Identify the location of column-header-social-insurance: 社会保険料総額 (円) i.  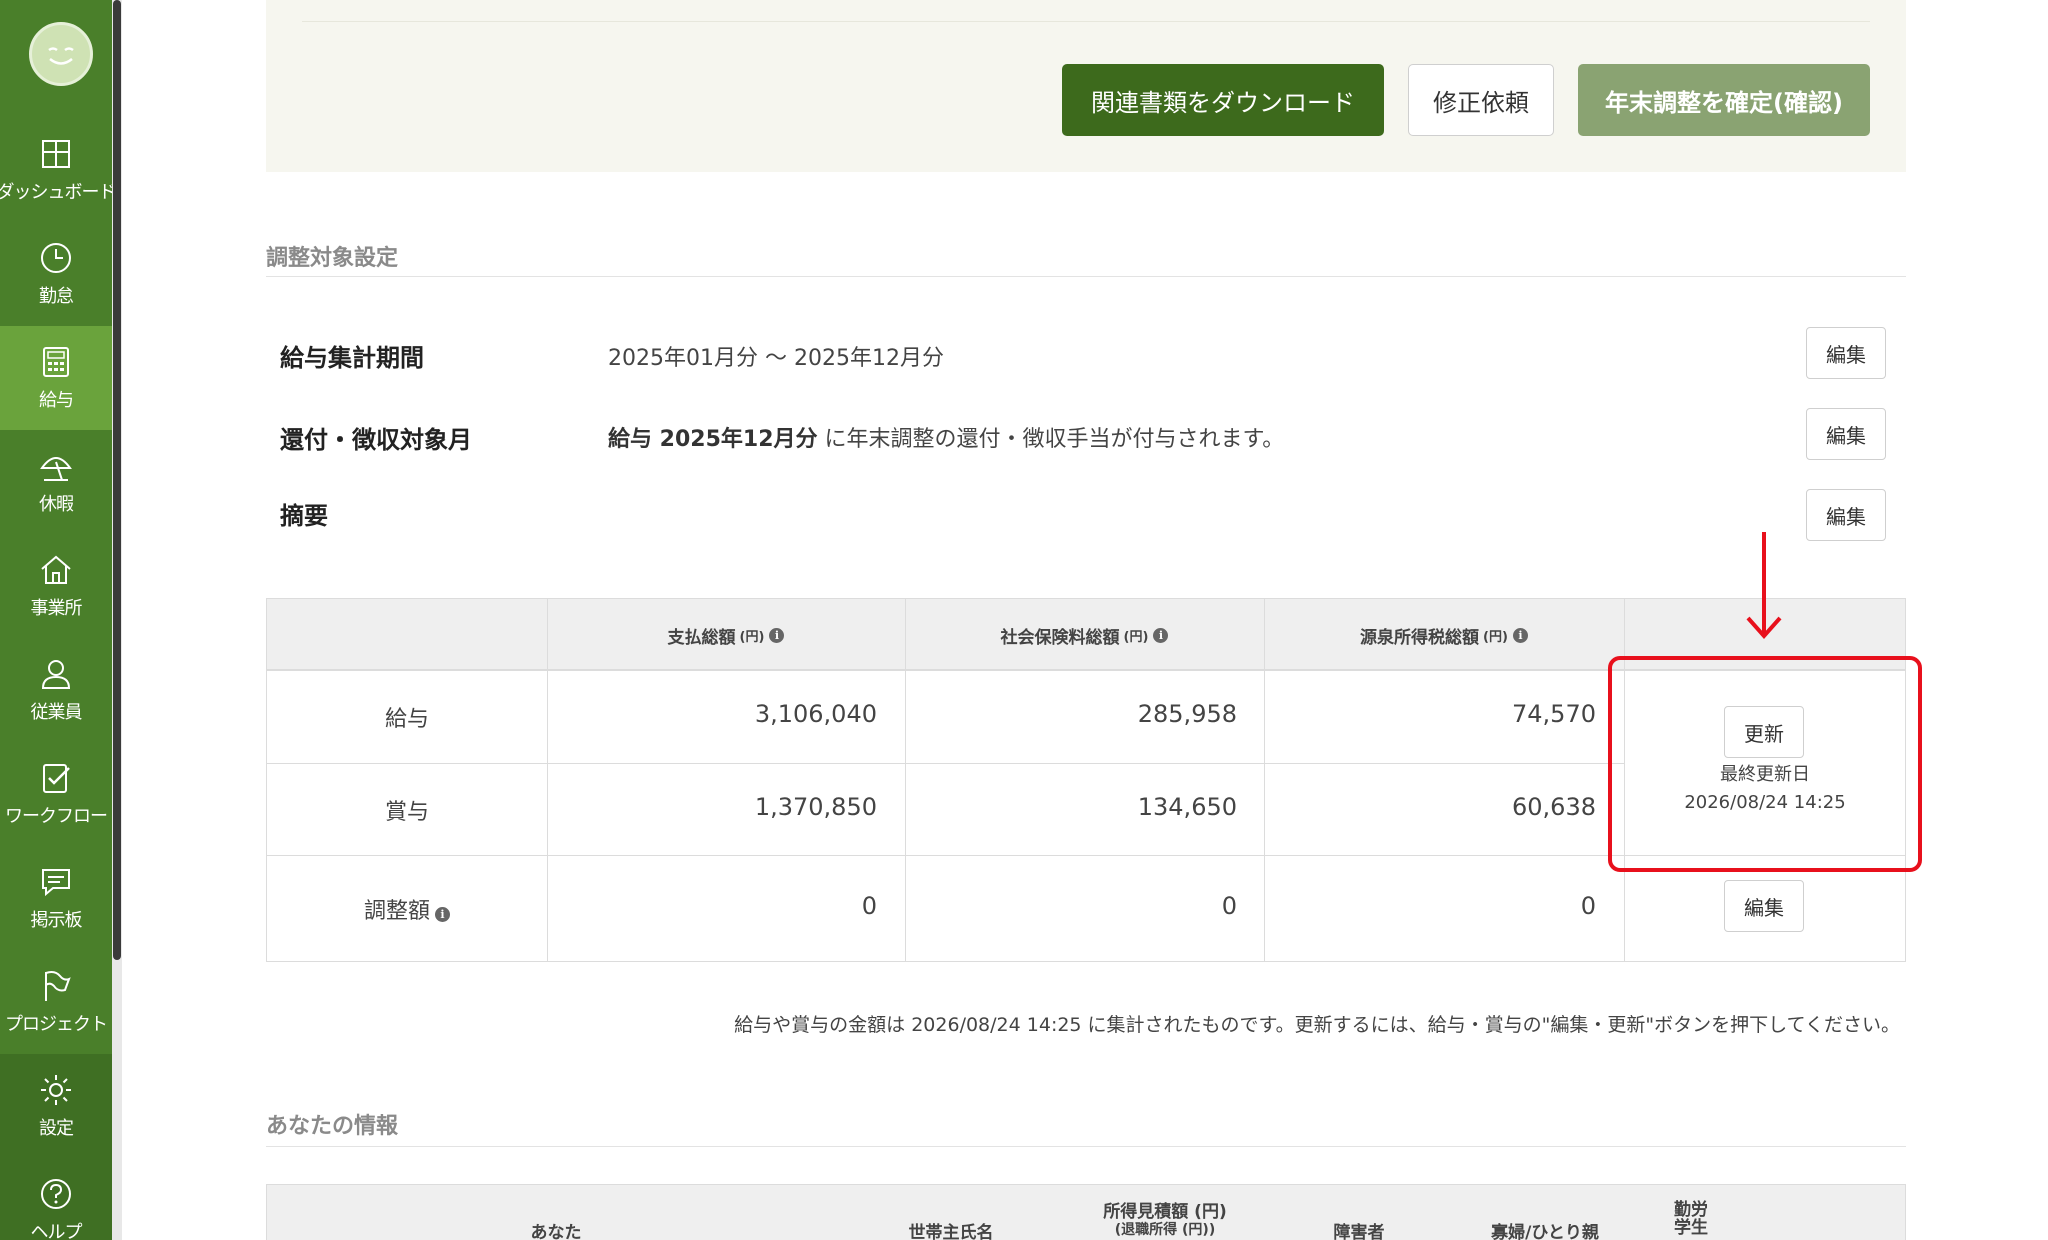
(1084, 635).